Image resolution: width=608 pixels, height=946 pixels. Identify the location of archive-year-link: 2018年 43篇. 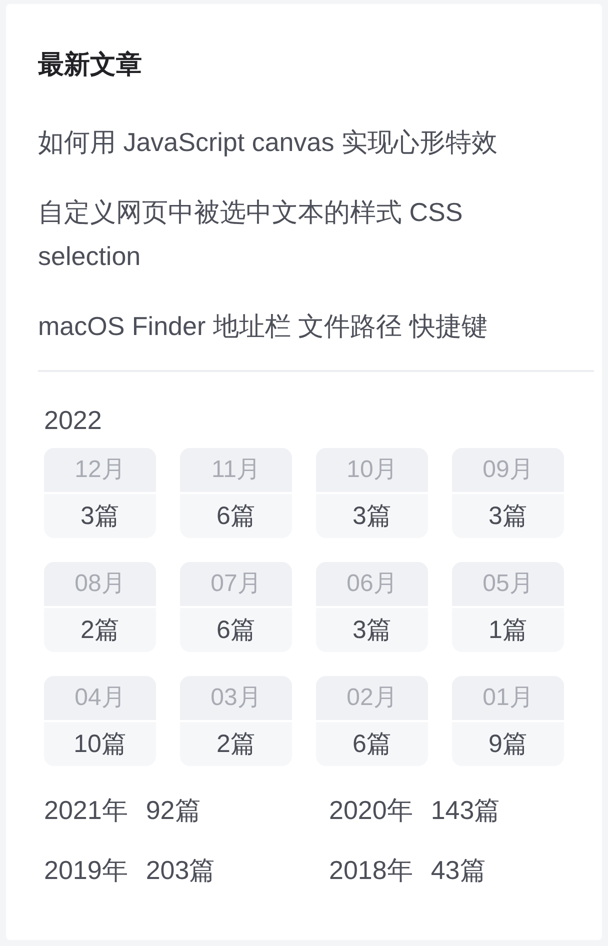
(468, 870).